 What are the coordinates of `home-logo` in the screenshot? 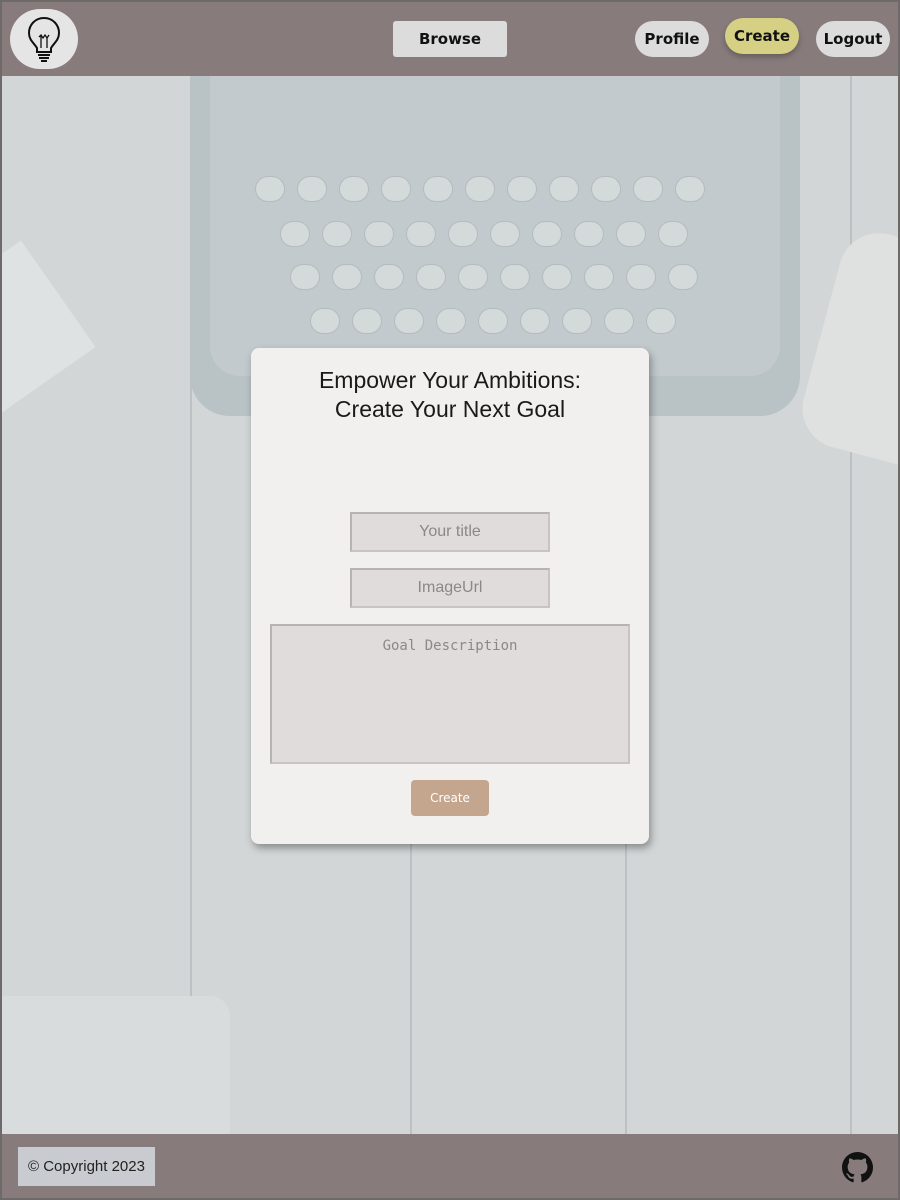 It's located at (44, 39).